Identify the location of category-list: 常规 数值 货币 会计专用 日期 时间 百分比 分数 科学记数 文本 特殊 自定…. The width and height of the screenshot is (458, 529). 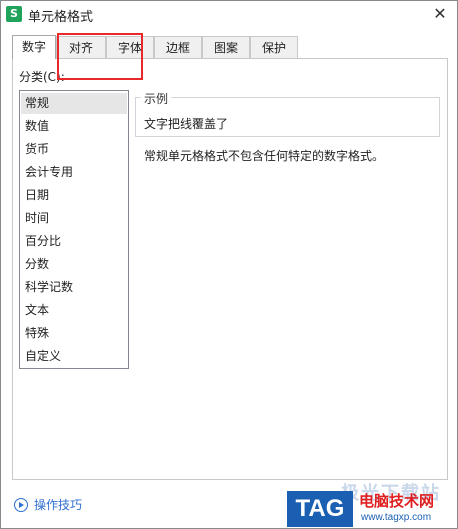
(74, 229).